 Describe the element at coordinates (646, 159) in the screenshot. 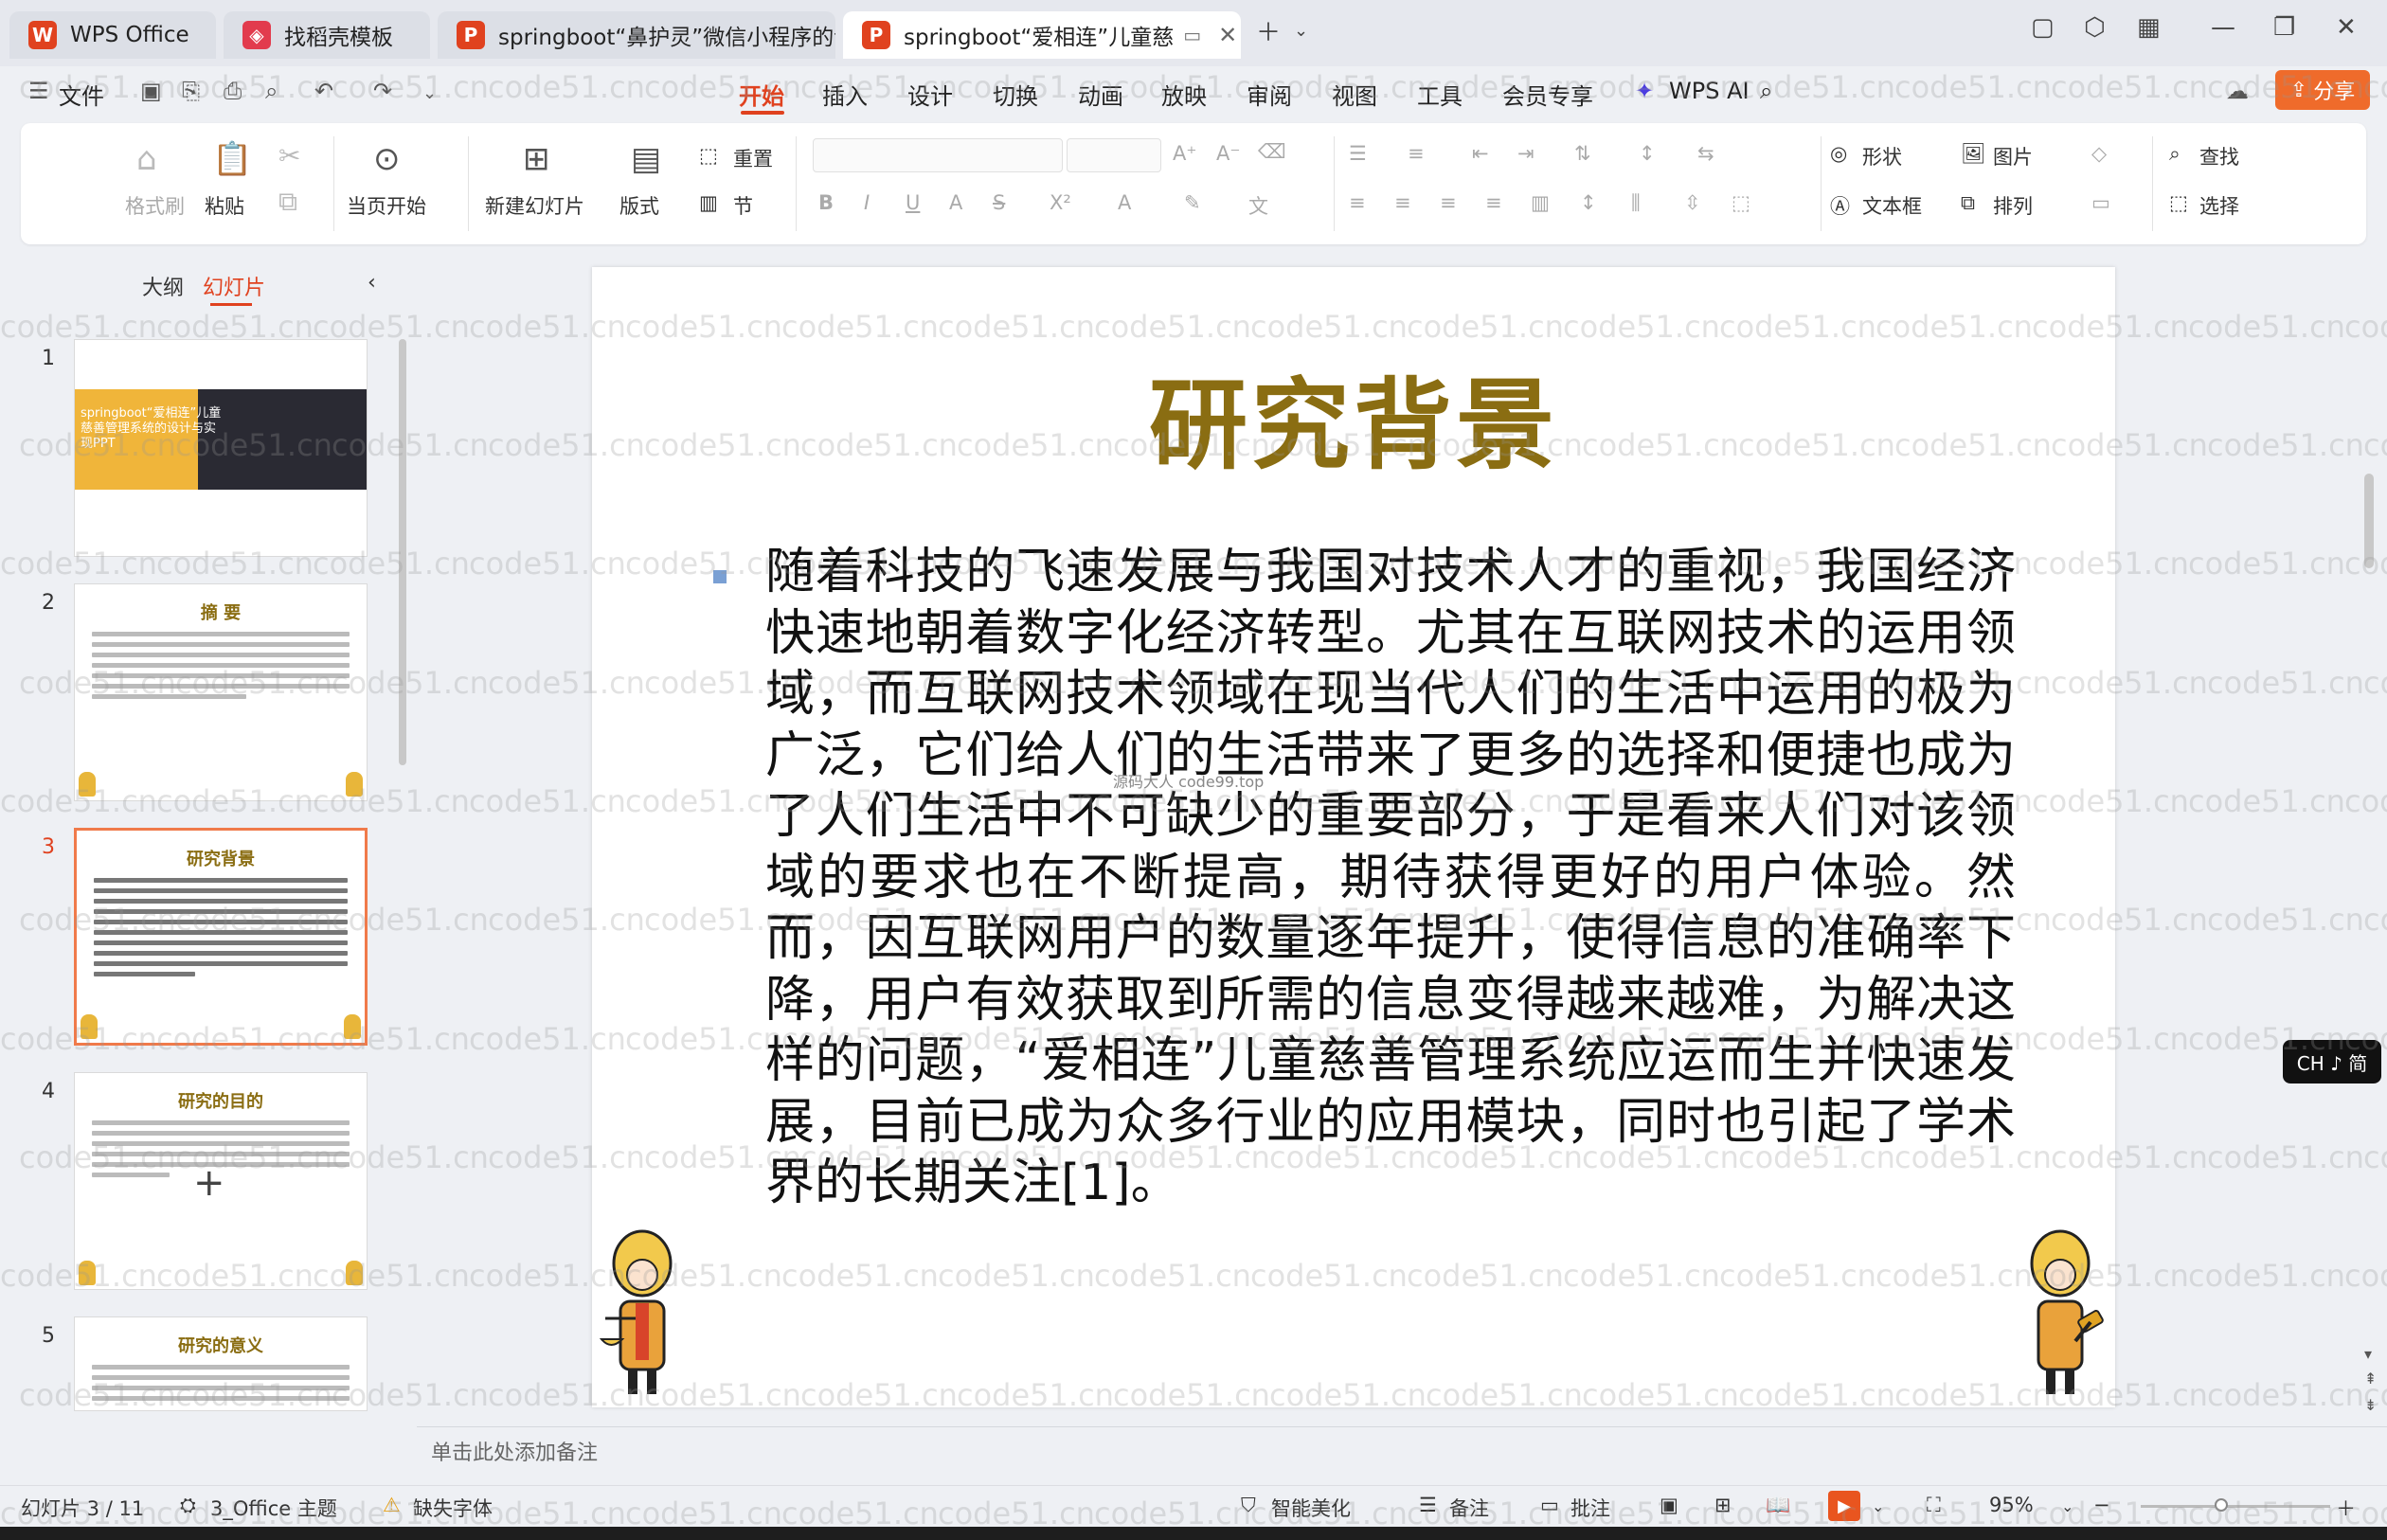

I see `layout-icon: ▤` at that location.